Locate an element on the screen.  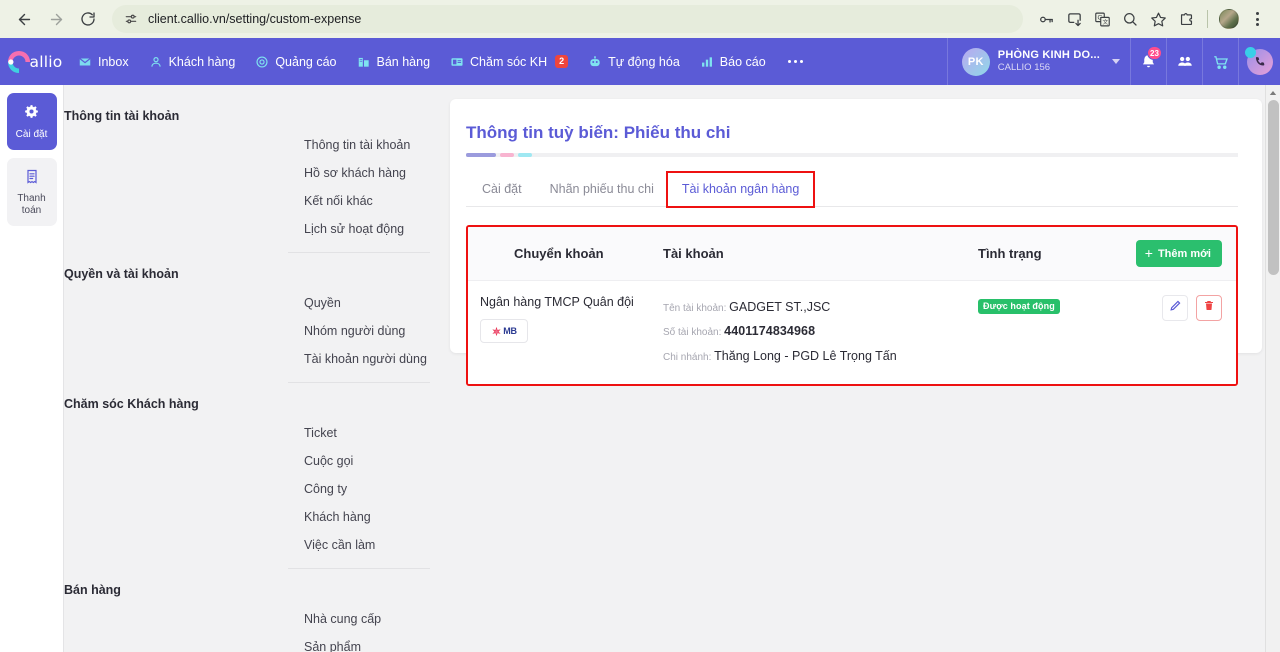
forward-button is located at coordinates (56, 19).